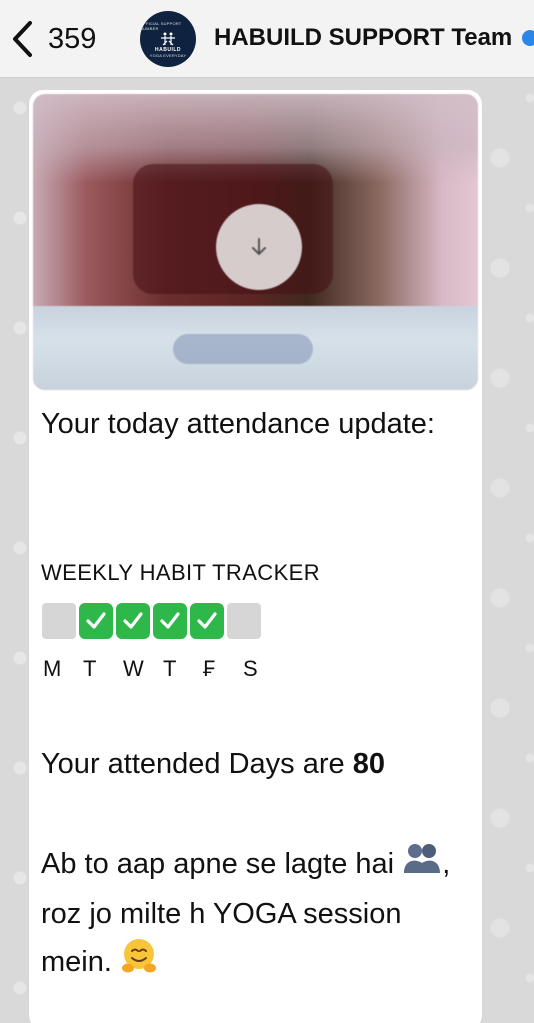 This screenshot has width=534, height=1023. What do you see at coordinates (161, 669) in the screenshot?
I see `weekday-labels: M T W T ₣ S` at bounding box center [161, 669].